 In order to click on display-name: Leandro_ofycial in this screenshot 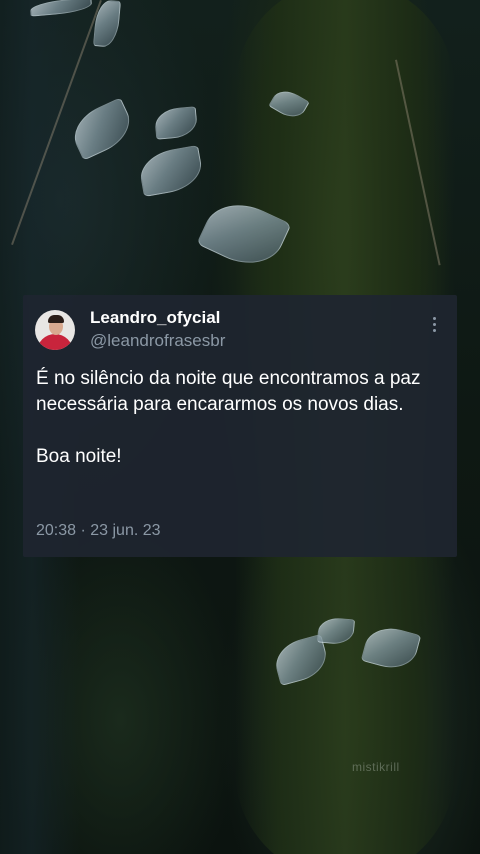, I will do `click(155, 318)`.